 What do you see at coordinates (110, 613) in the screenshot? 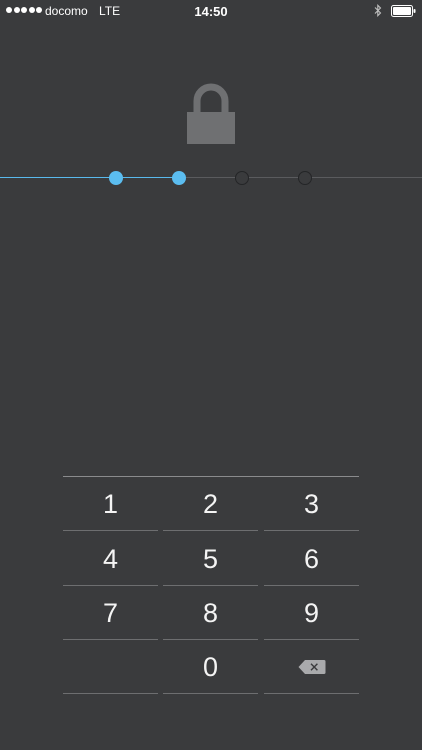
I see `key-7: 7` at bounding box center [110, 613].